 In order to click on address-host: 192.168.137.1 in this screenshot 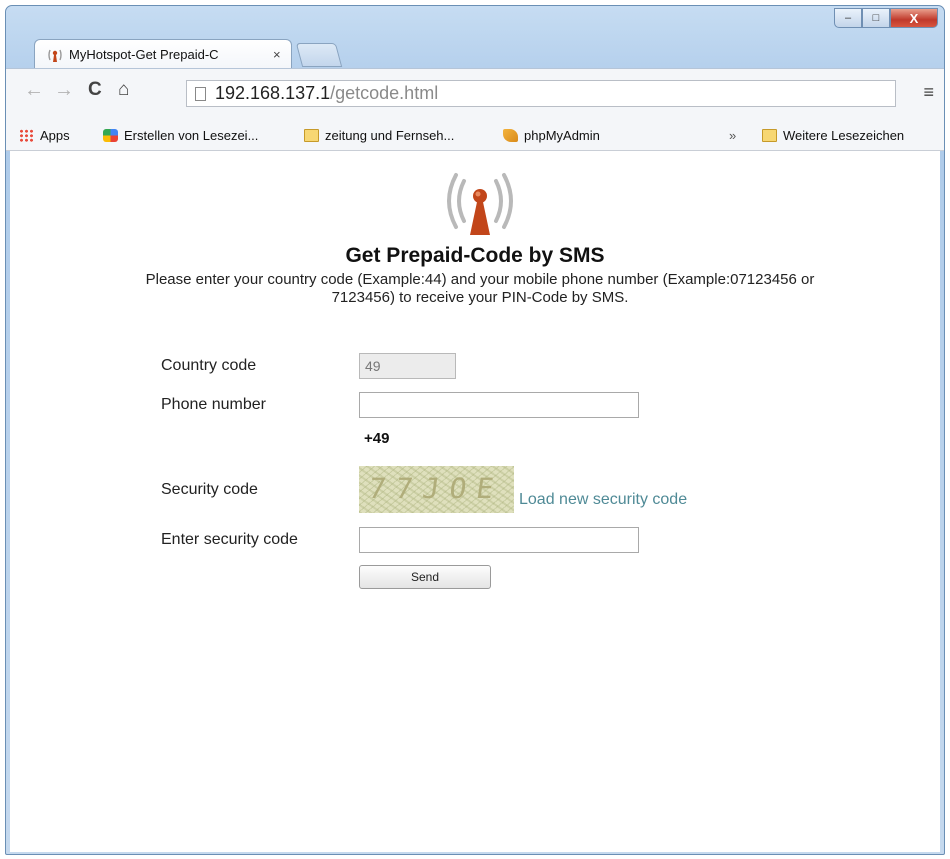, I will do `click(273, 93)`.